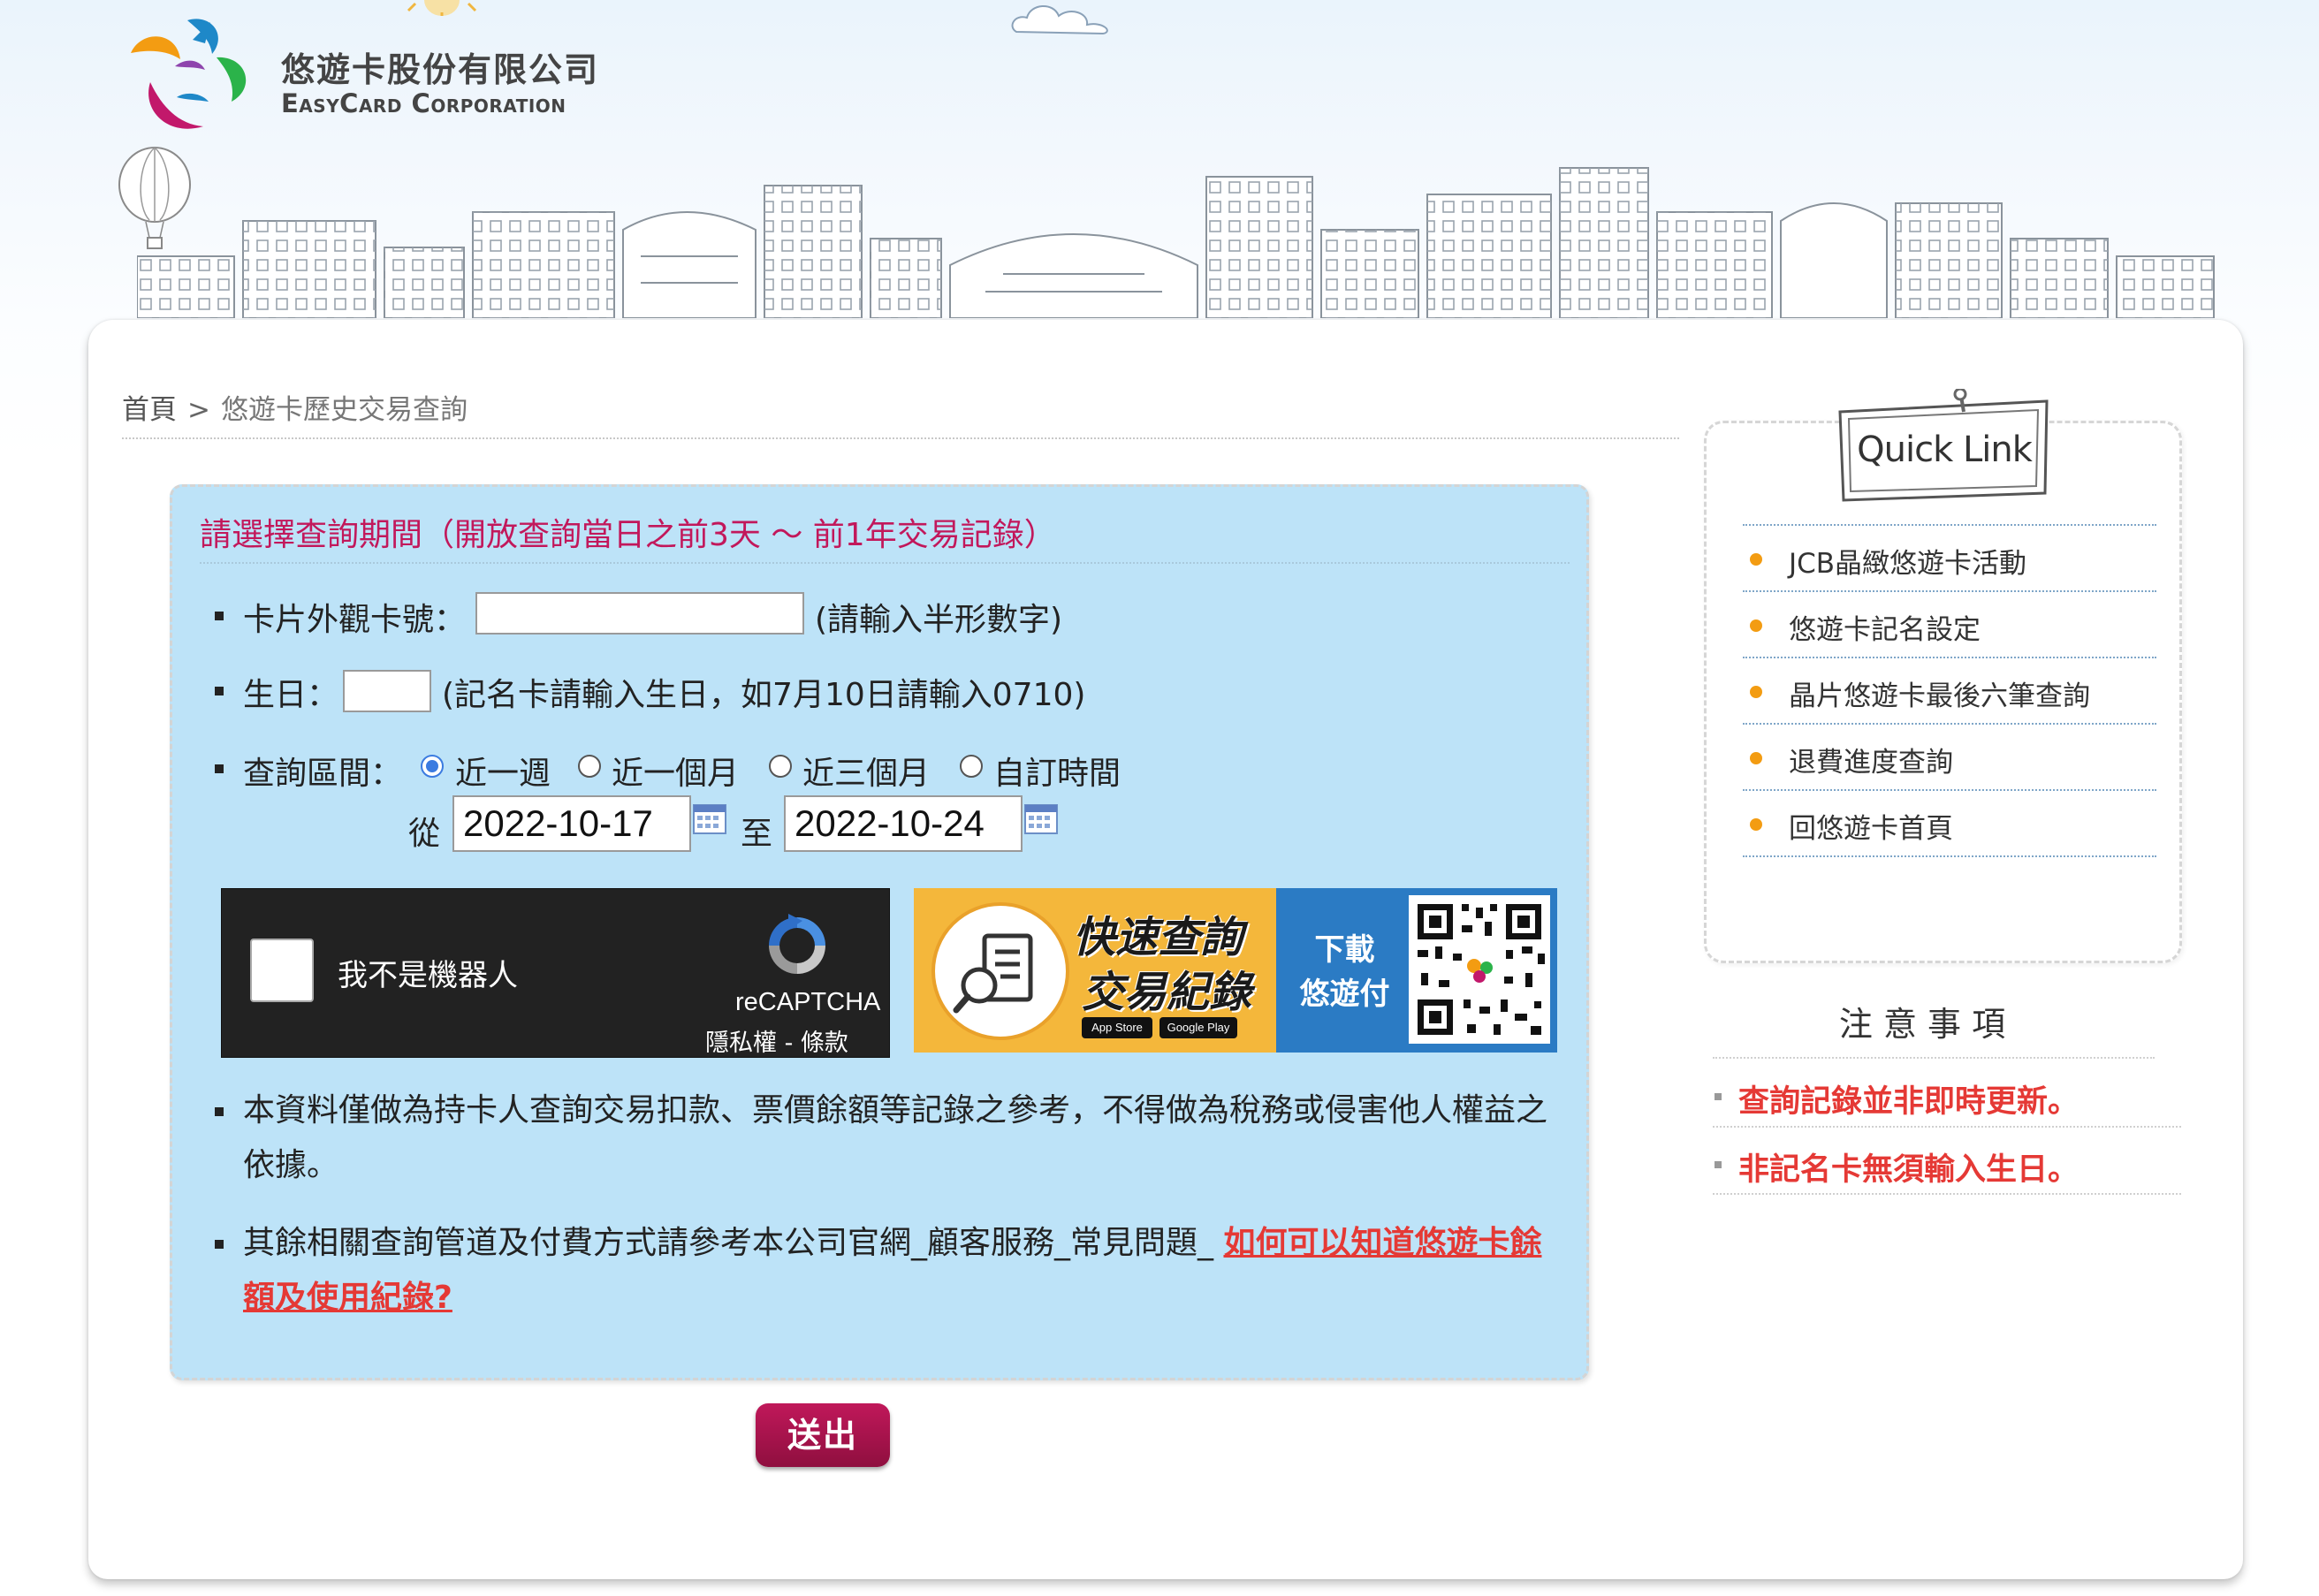  What do you see at coordinates (1908, 1170) in the screenshot?
I see `notice-item: 非記名卡無須輸入生日。` at bounding box center [1908, 1170].